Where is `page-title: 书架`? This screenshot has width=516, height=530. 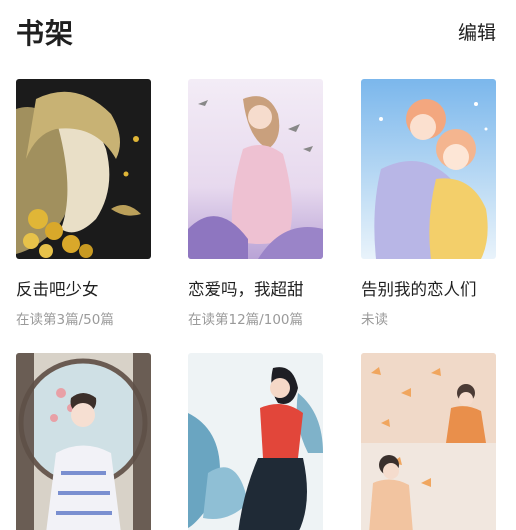
page-title: 书架 is located at coordinates (45, 33).